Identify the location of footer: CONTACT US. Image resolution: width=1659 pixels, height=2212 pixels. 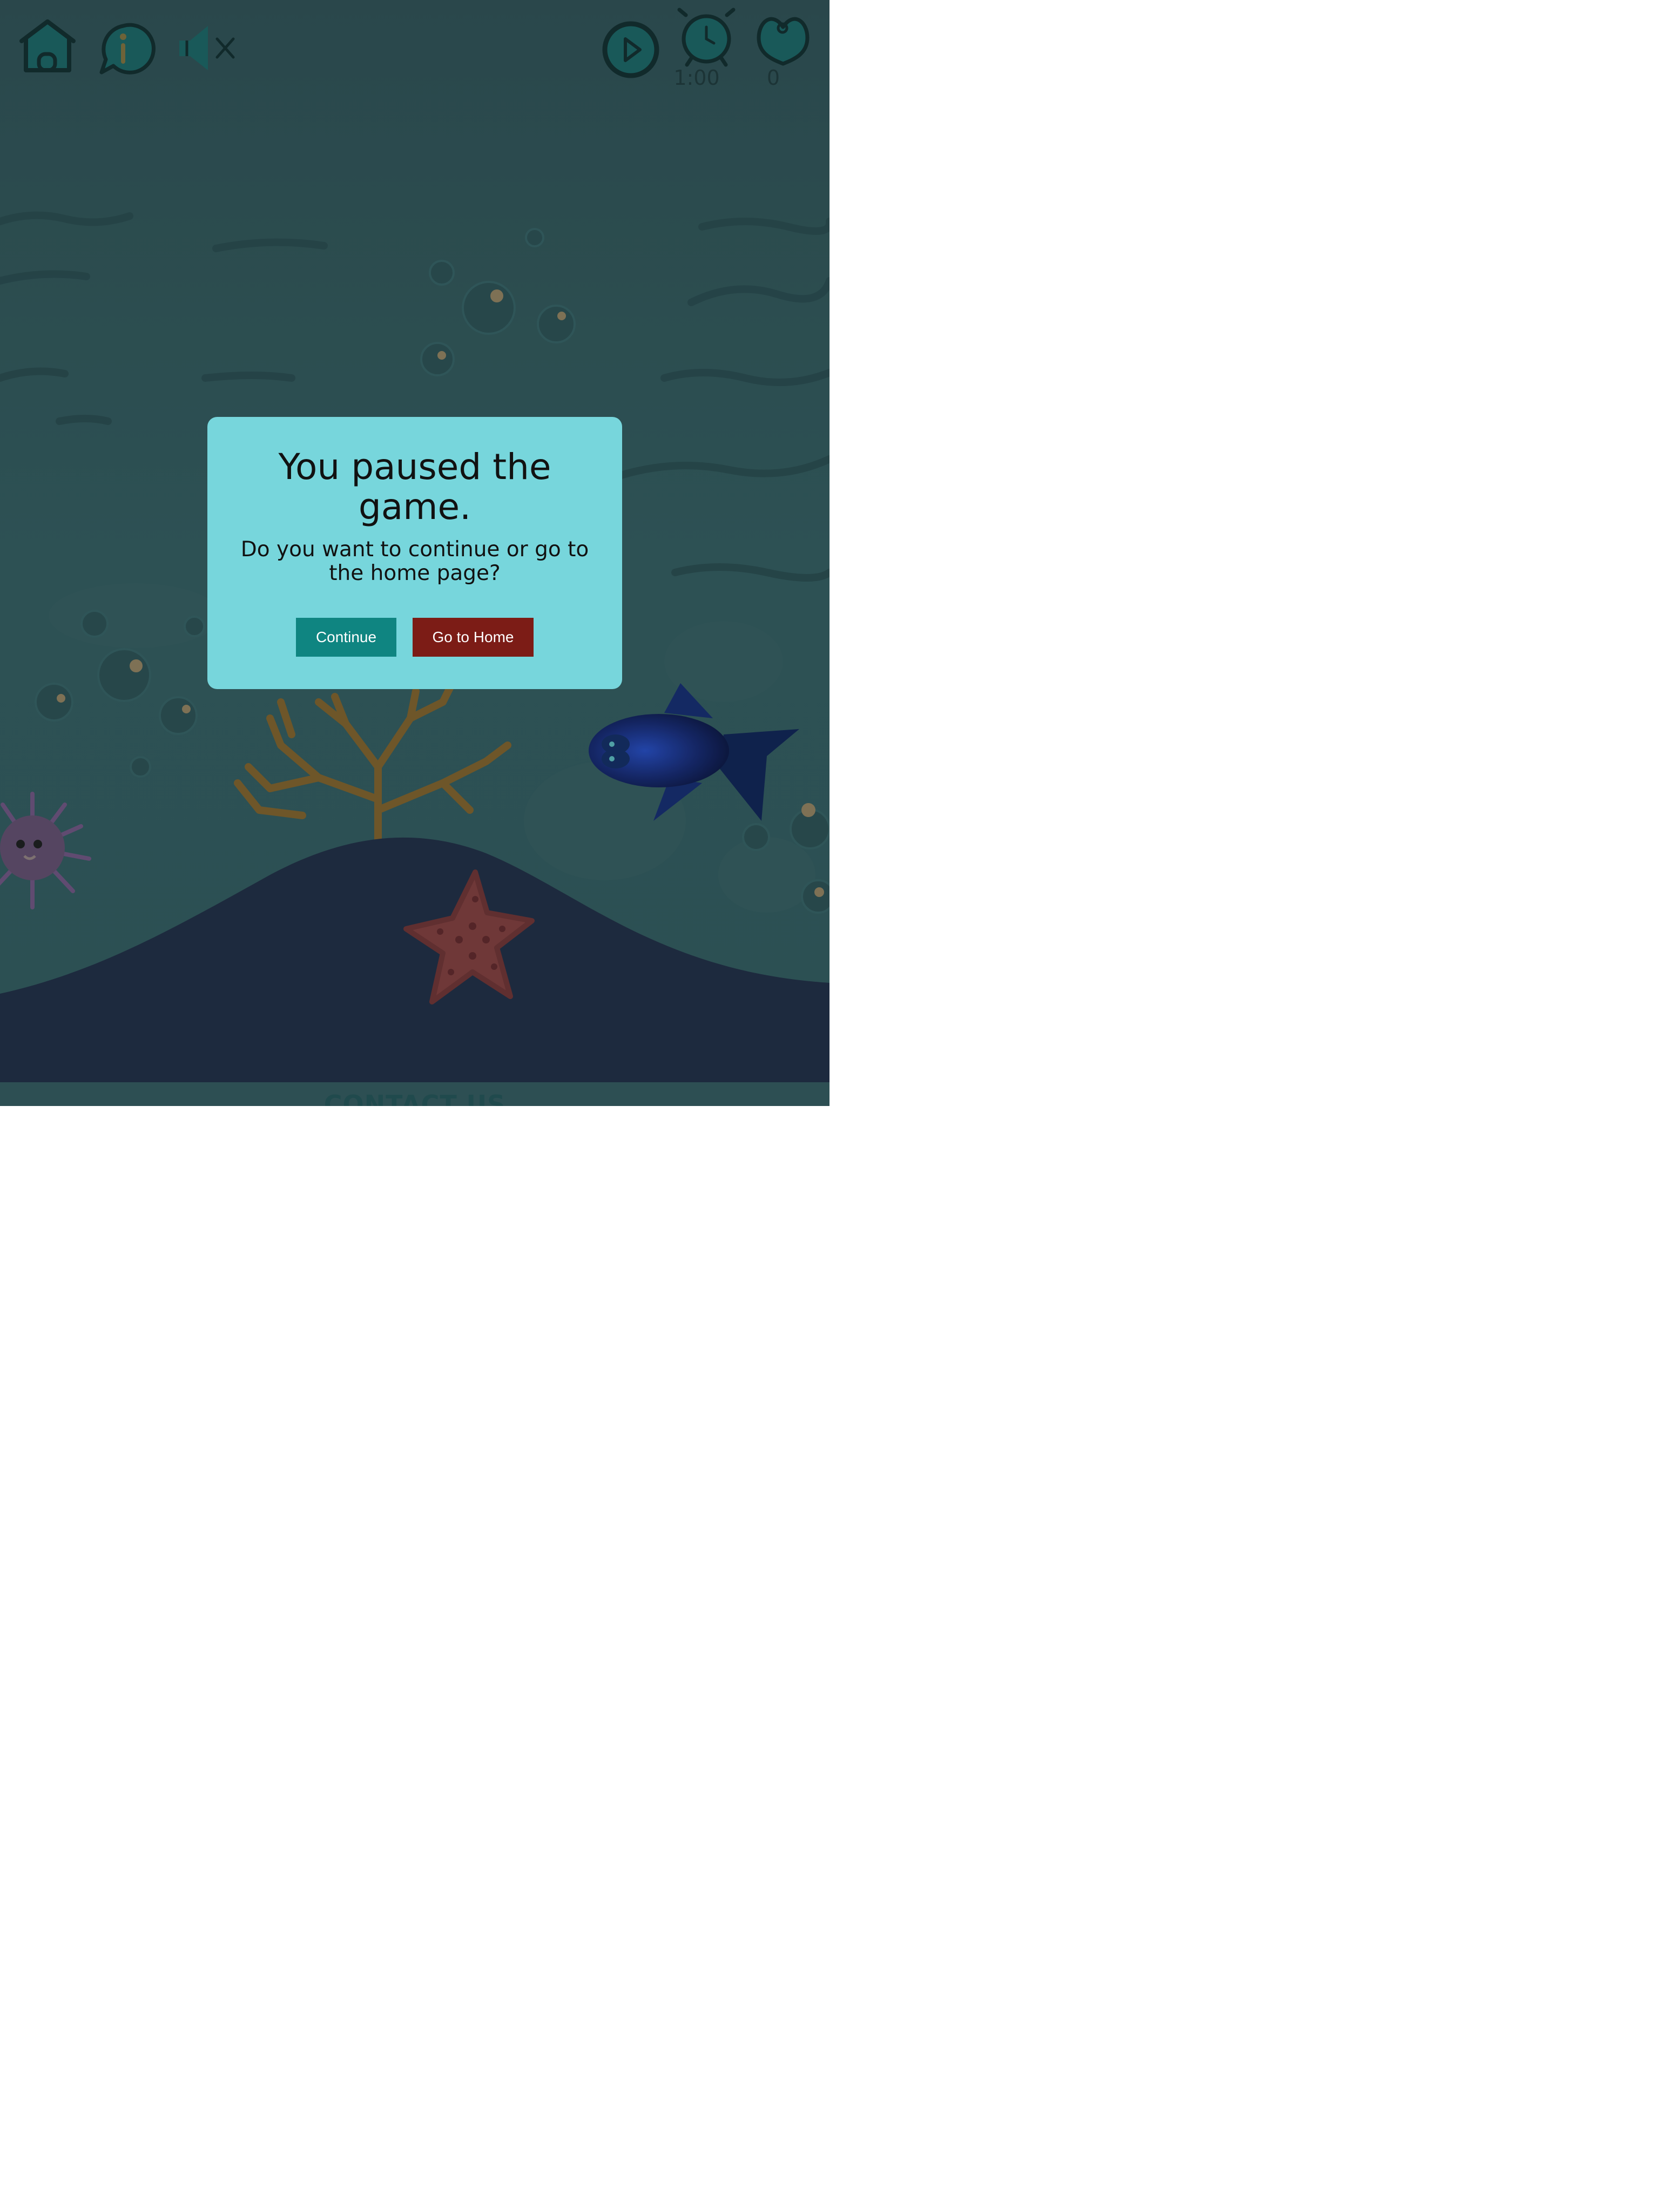
(415, 1094).